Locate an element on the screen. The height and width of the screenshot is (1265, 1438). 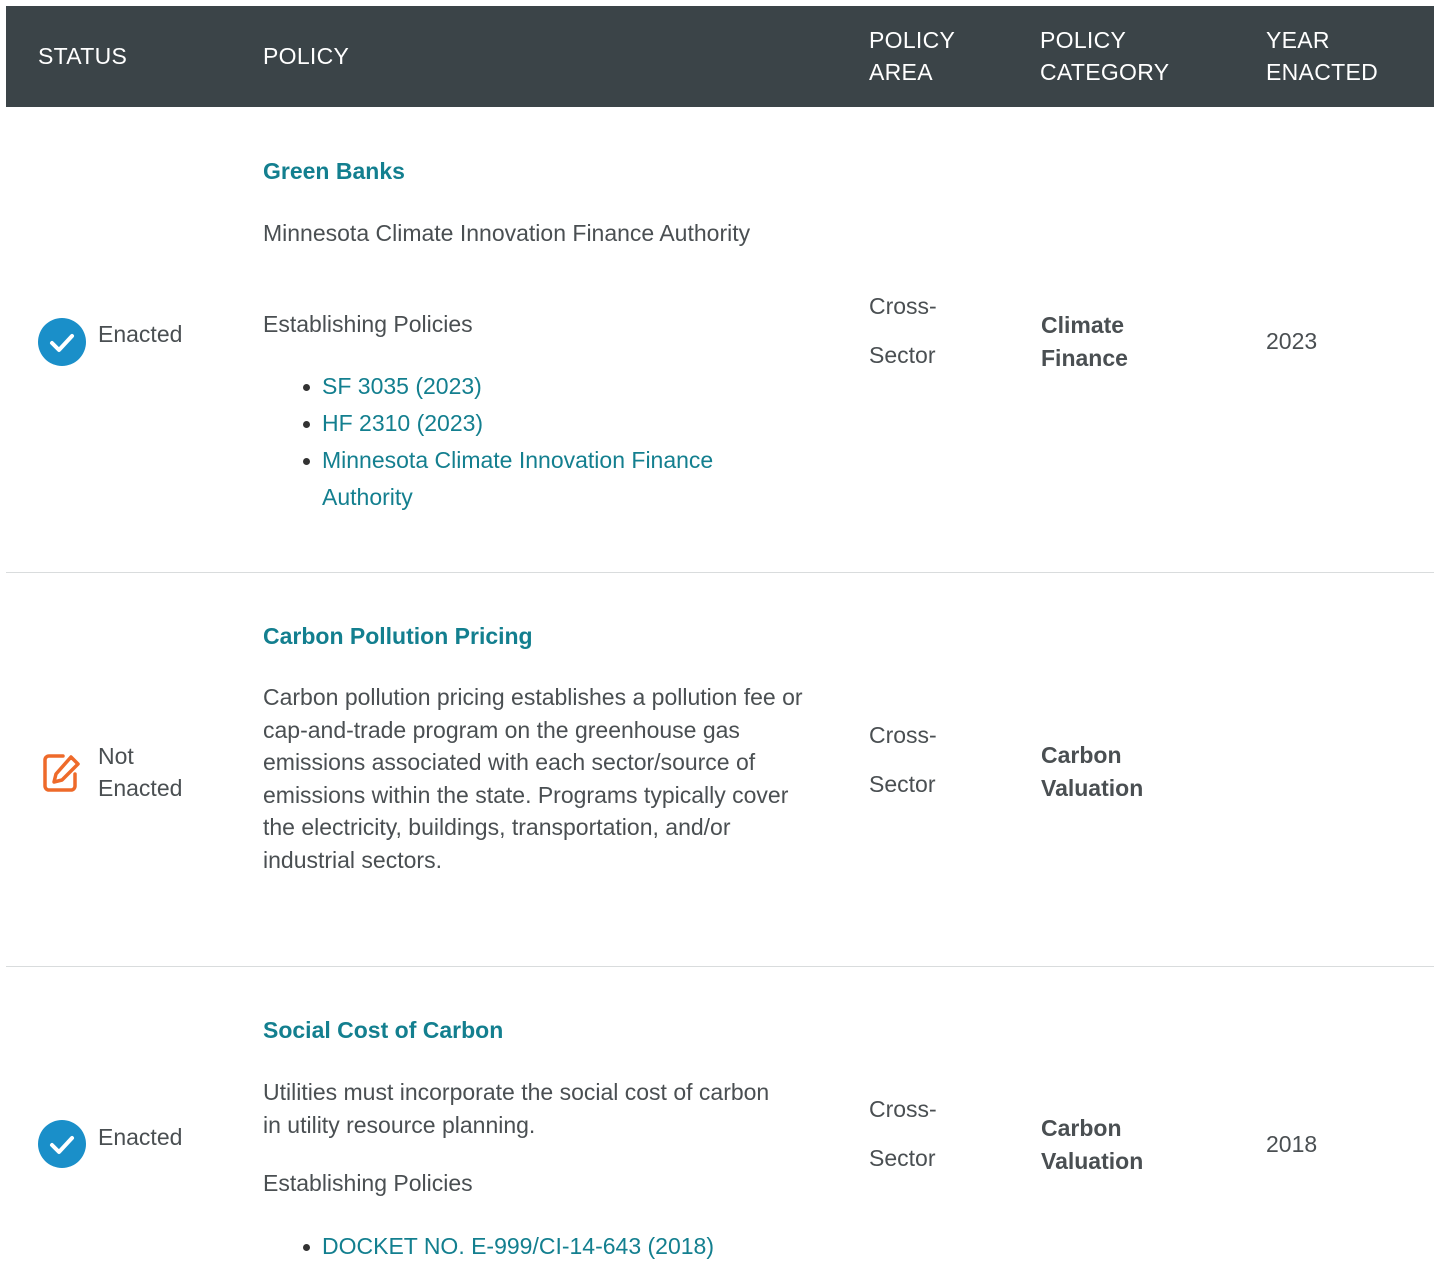
column-header-policy-category: POLICY CATEGORY is located at coordinates (1104, 56).